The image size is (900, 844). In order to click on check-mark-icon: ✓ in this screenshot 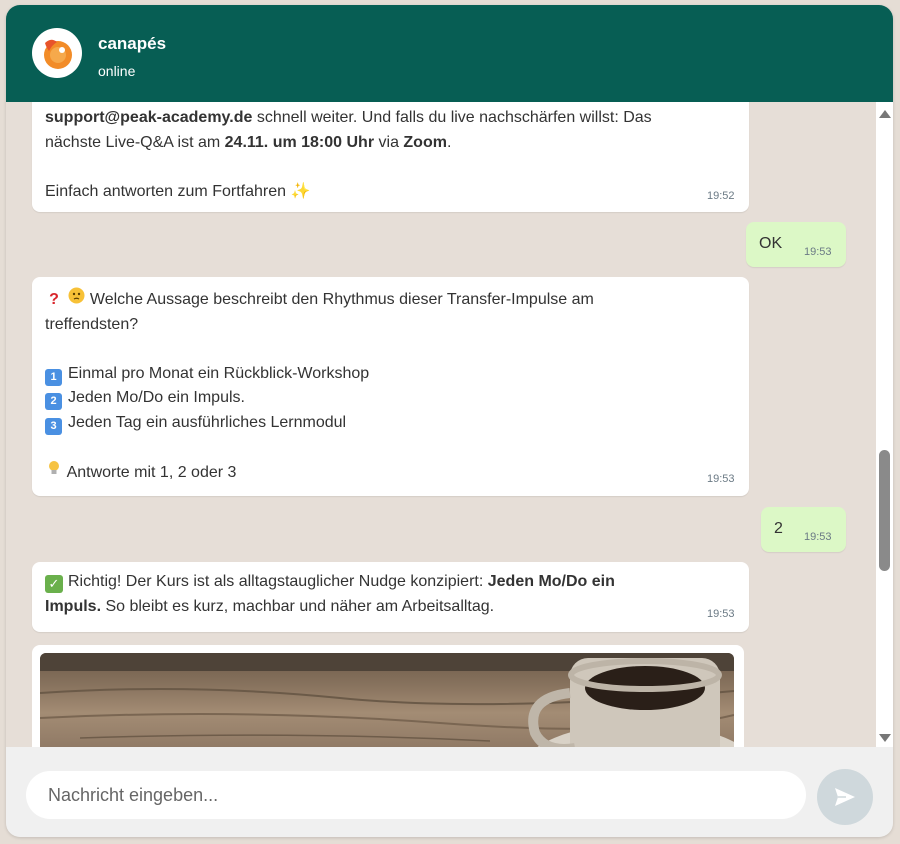, I will do `click(54, 584)`.